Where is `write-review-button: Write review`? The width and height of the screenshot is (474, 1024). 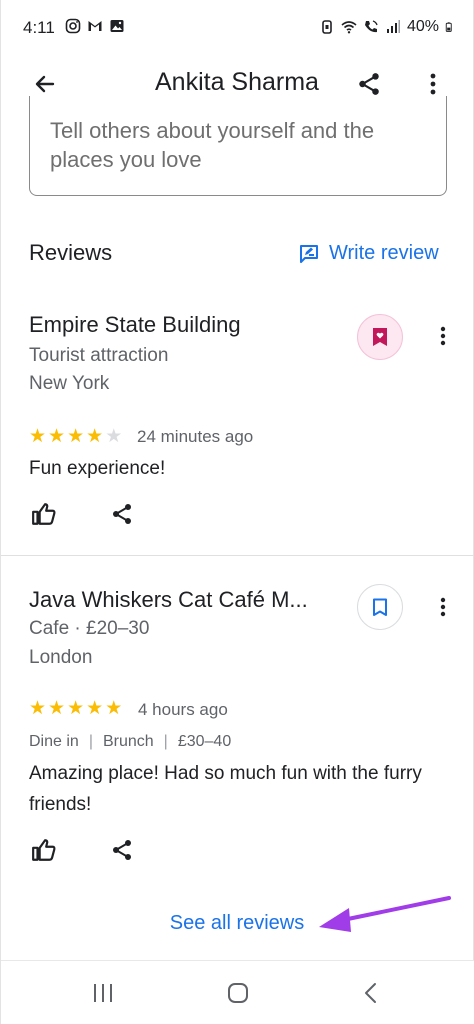
write-review-button: Write review is located at coordinates (369, 253).